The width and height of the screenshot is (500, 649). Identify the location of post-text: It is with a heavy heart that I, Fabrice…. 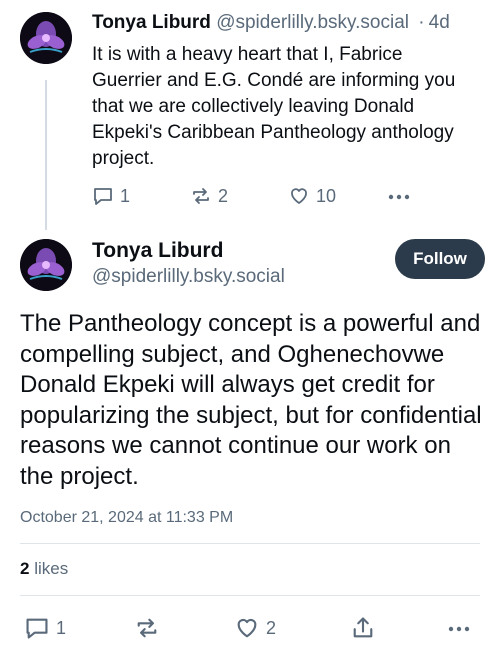
(274, 106).